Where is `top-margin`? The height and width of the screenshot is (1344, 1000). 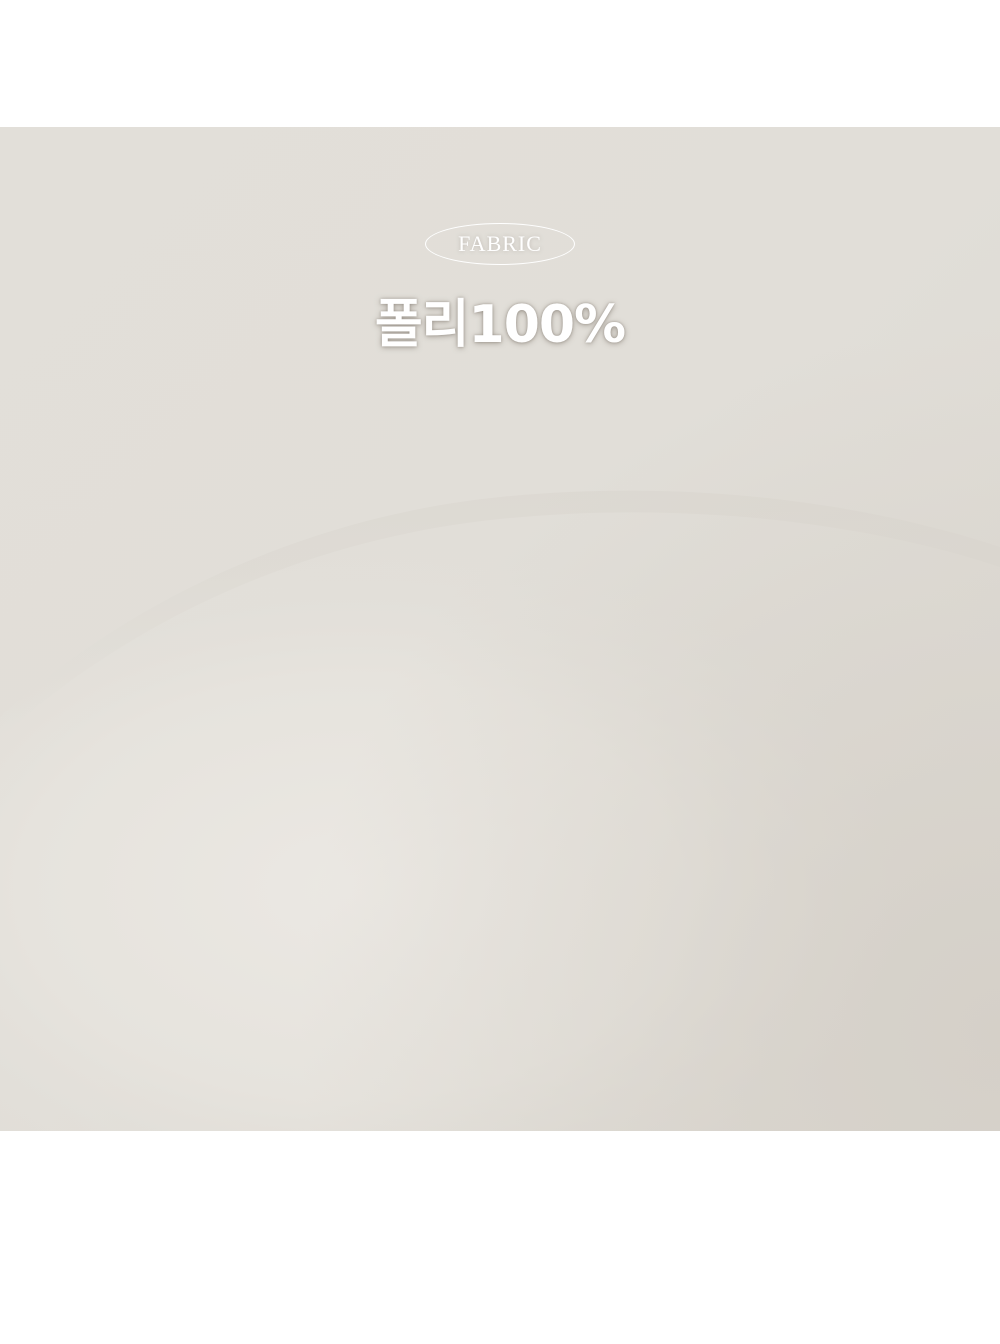 top-margin is located at coordinates (500, 63).